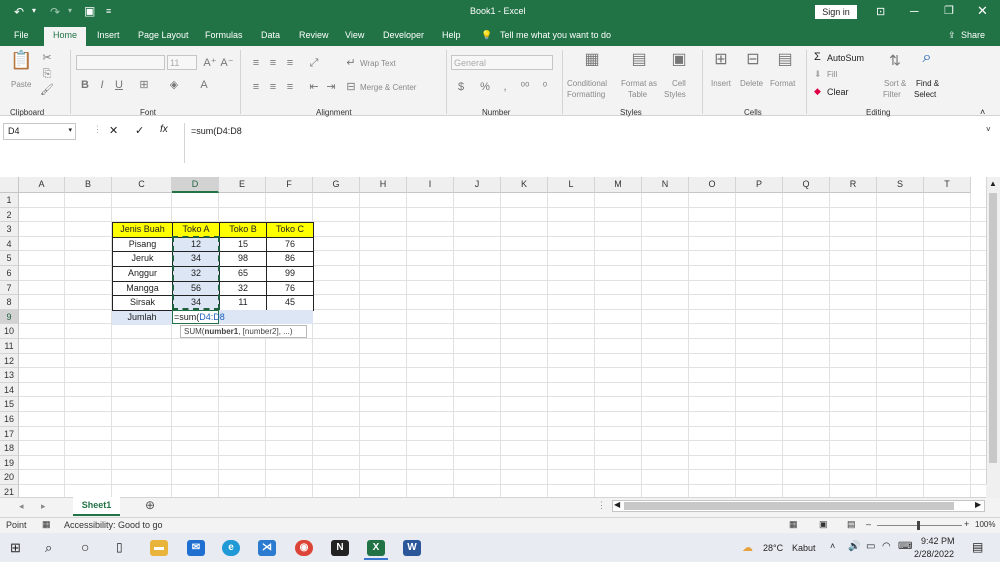 The height and width of the screenshot is (562, 1000). Describe the element at coordinates (150, 505) in the screenshot. I see `add-sheet-icon: ⊕` at that location.